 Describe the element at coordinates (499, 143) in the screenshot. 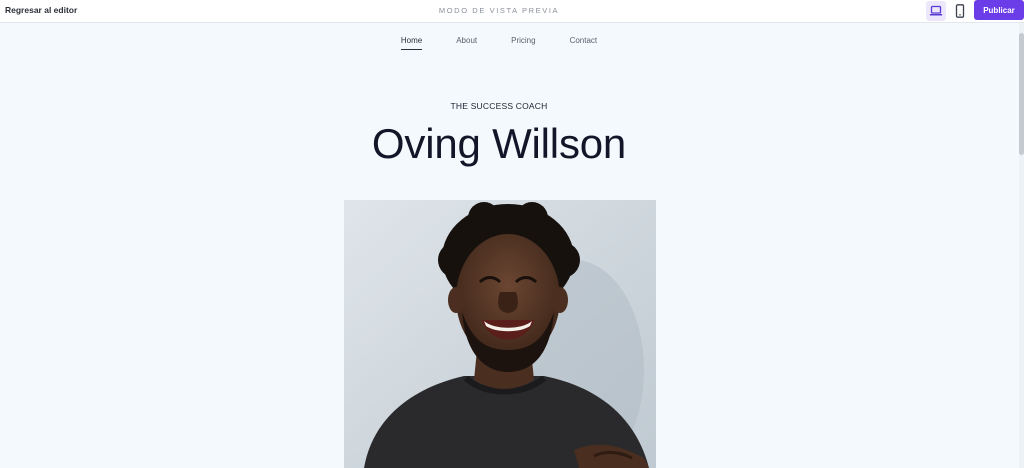

I see `hero-title: Oving Willson` at that location.